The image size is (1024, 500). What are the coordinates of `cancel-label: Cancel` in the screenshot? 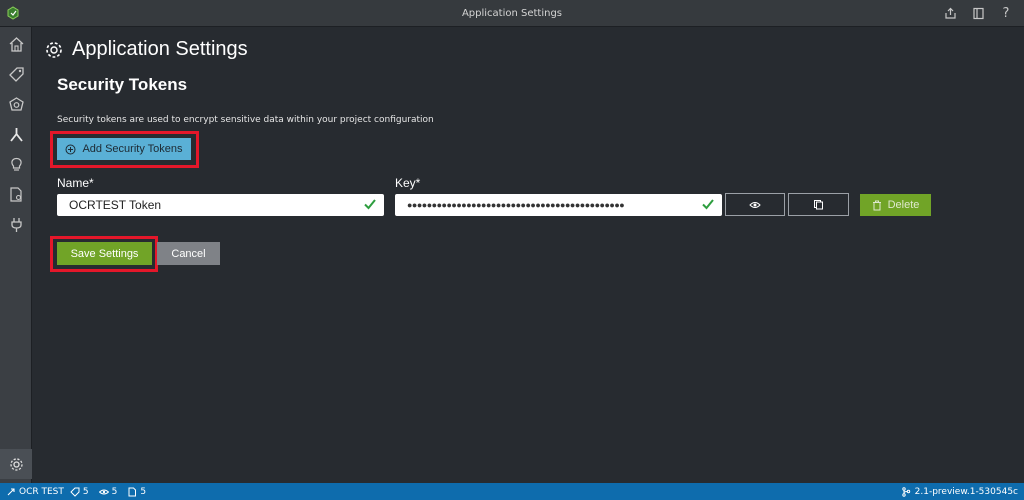 It's located at (188, 253).